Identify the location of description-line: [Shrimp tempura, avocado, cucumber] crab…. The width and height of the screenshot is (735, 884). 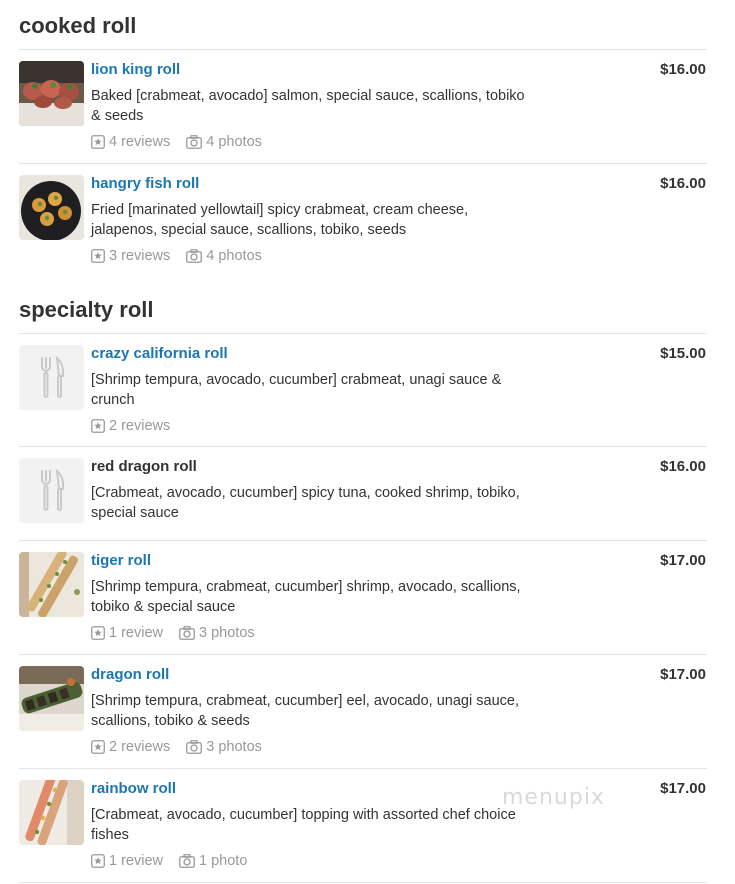
(296, 380).